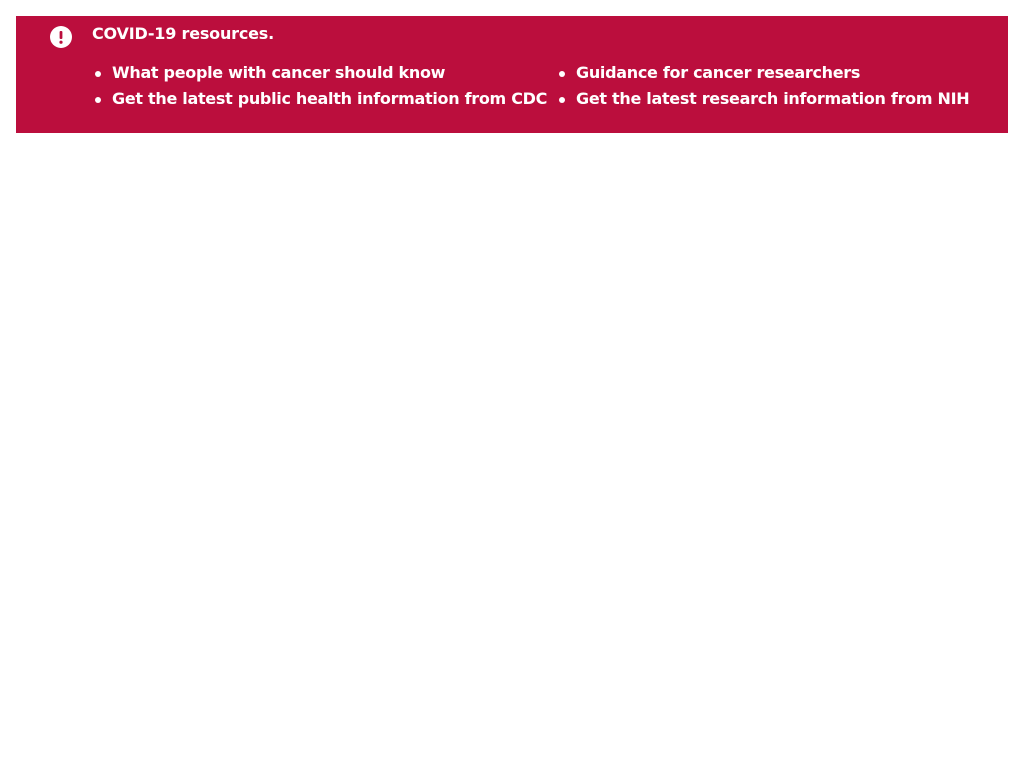 The image size is (1024, 768). Describe the element at coordinates (183, 33) in the screenshot. I see `banner-title: COVID-19 resources.` at that location.